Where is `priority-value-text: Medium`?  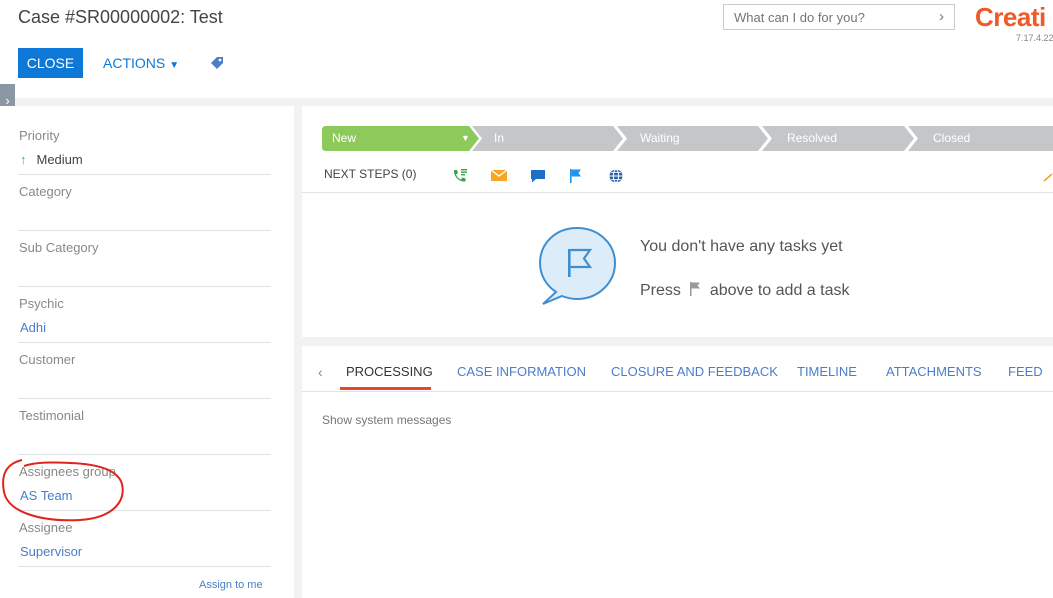
priority-value-text: Medium is located at coordinates (59, 159).